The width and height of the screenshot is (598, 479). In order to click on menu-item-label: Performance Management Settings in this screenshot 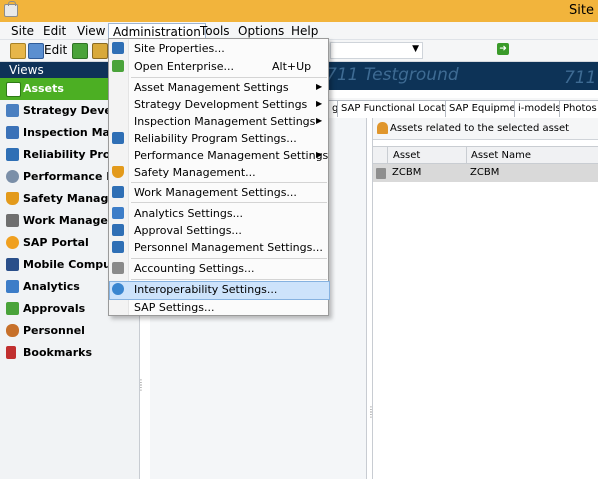, I will do `click(231, 155)`.